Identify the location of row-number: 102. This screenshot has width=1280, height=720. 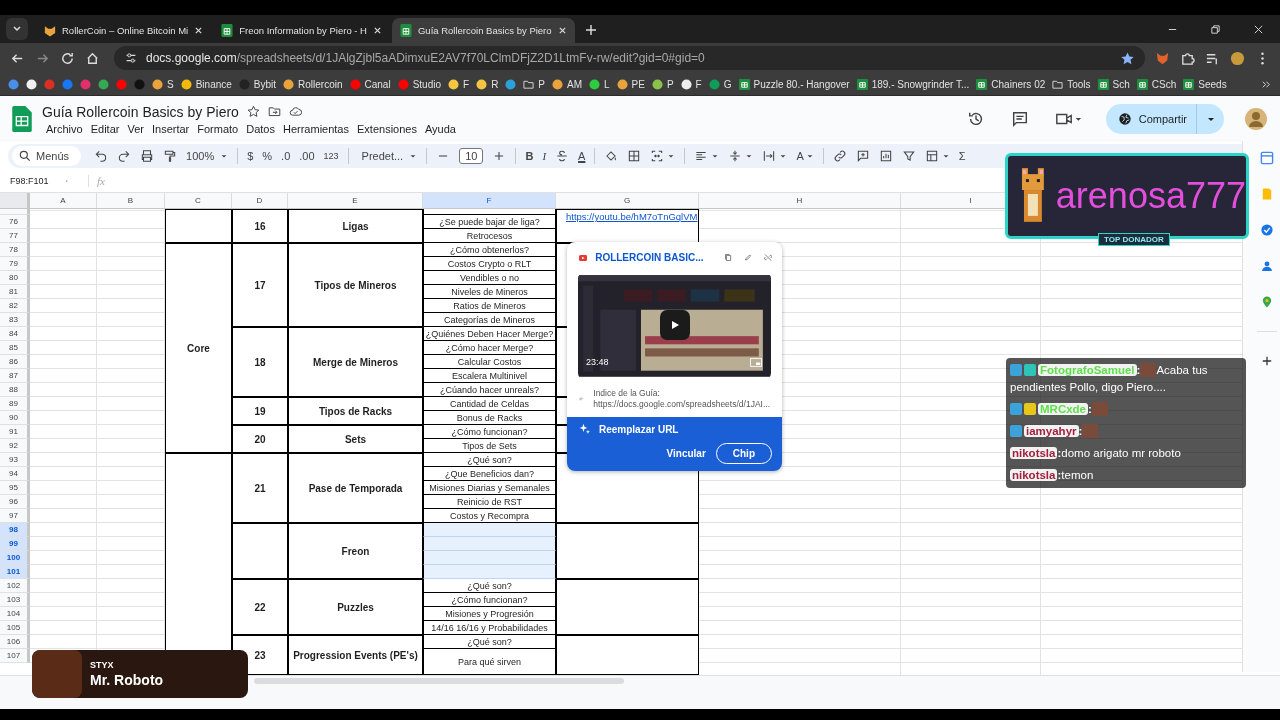
(15, 586).